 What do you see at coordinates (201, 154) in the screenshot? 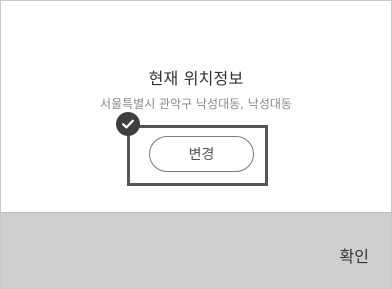
I see `change-location-button: 변경` at bounding box center [201, 154].